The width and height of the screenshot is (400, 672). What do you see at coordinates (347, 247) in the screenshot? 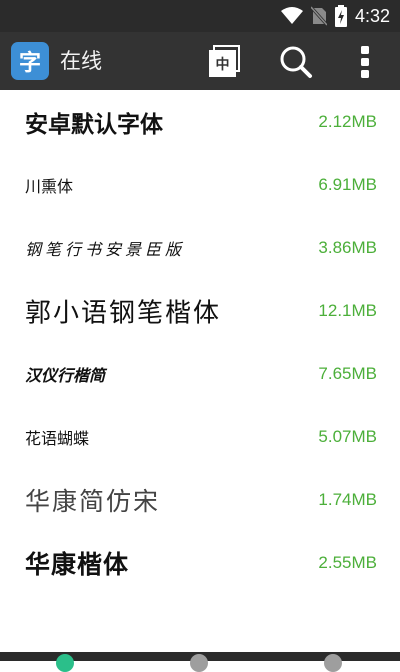
I see `font-size: 3.86MB` at bounding box center [347, 247].